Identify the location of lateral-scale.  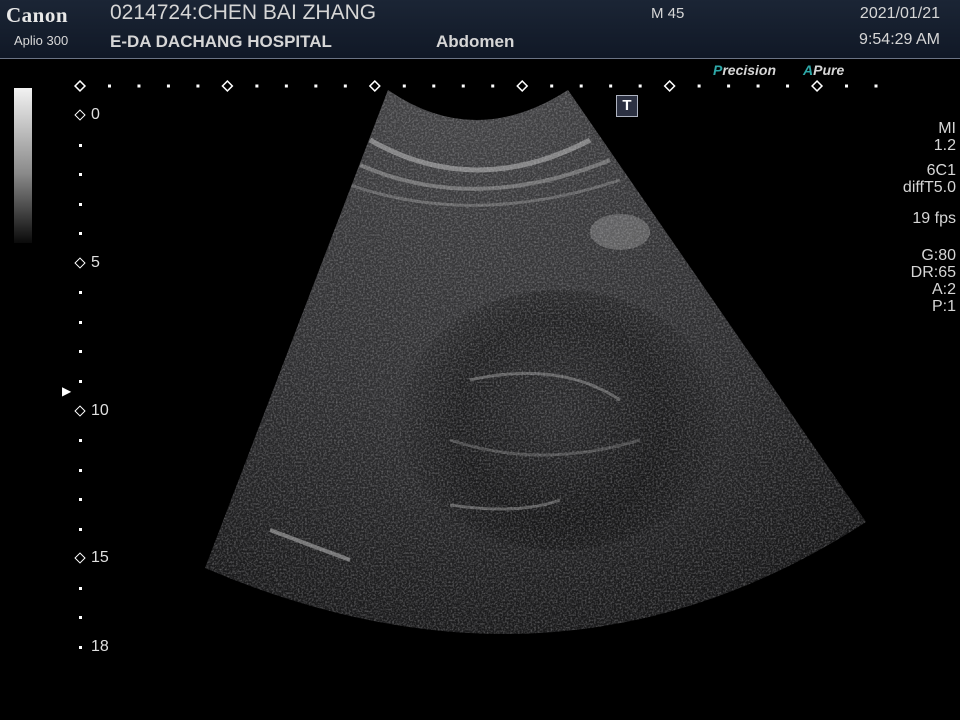
(475, 86).